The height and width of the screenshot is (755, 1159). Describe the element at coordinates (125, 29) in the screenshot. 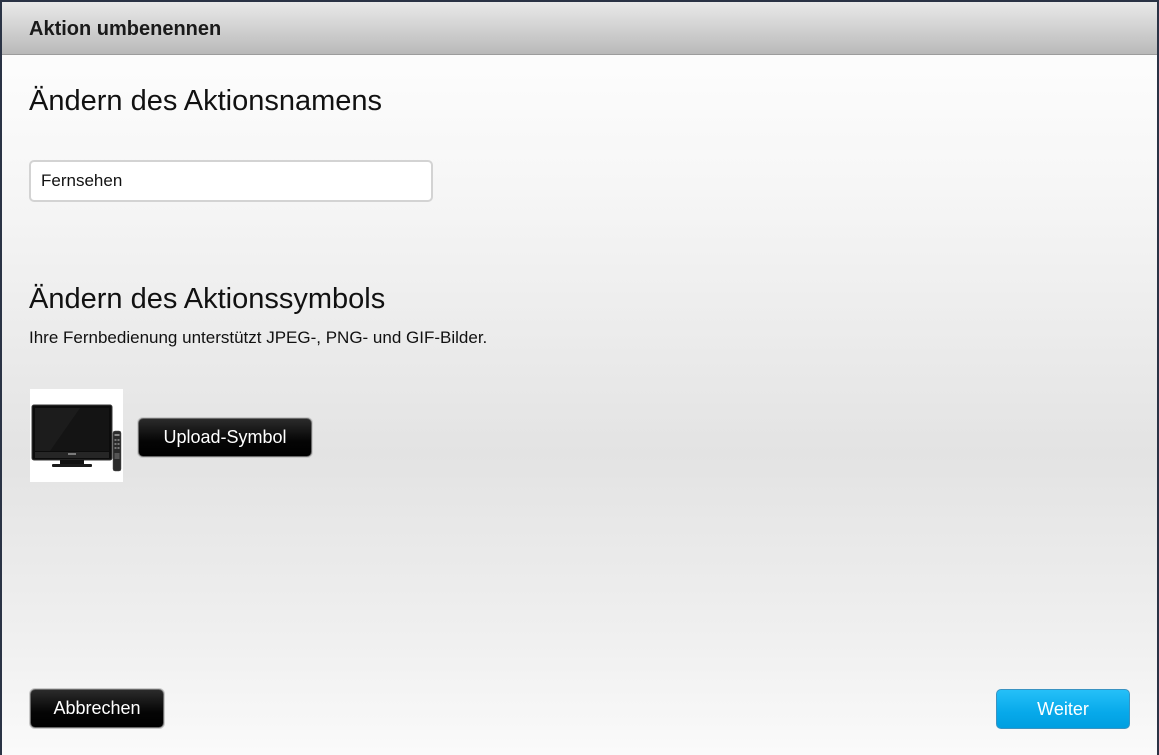

I see `dialog-title: Aktion umbenennen` at that location.